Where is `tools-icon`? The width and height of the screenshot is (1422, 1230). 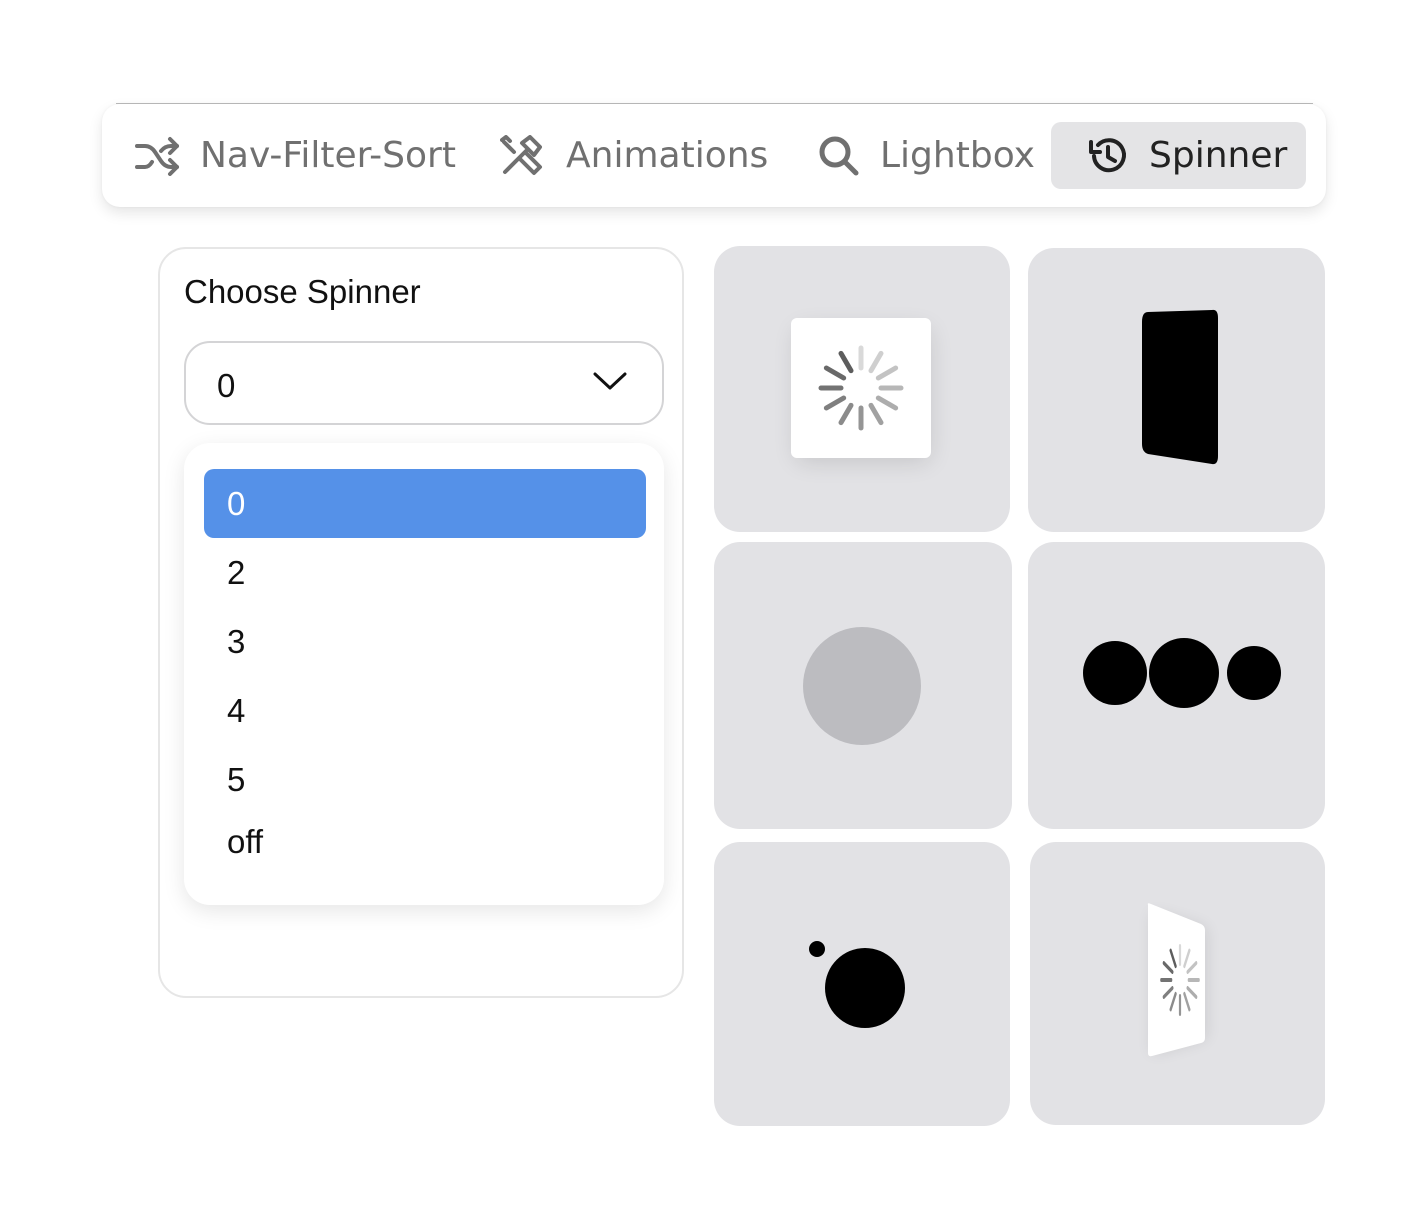 tools-icon is located at coordinates (523, 155).